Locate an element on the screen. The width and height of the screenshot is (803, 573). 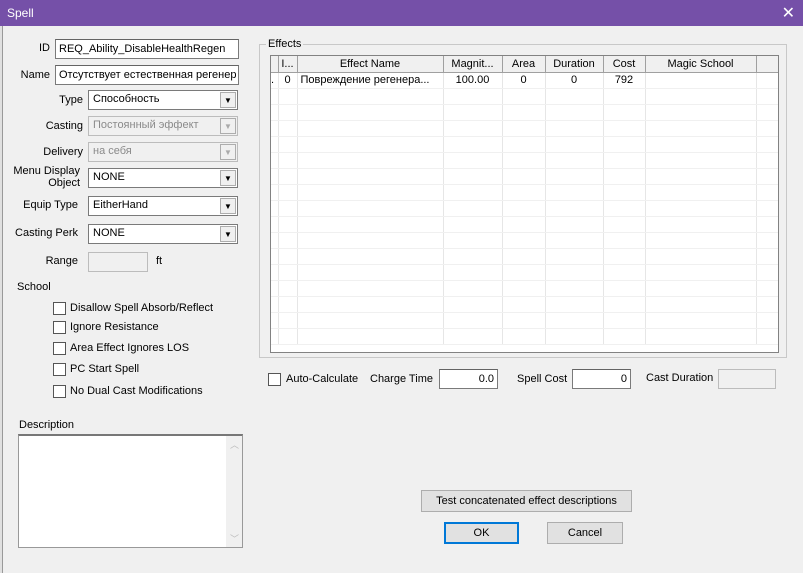
cancel-button: Cancel is located at coordinates (585, 533).